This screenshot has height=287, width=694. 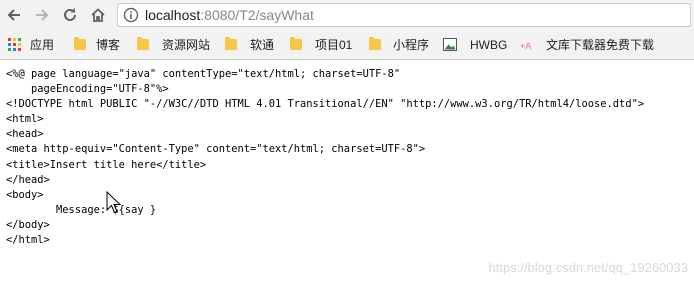 I want to click on bookmark-label: 博客, so click(x=108, y=45).